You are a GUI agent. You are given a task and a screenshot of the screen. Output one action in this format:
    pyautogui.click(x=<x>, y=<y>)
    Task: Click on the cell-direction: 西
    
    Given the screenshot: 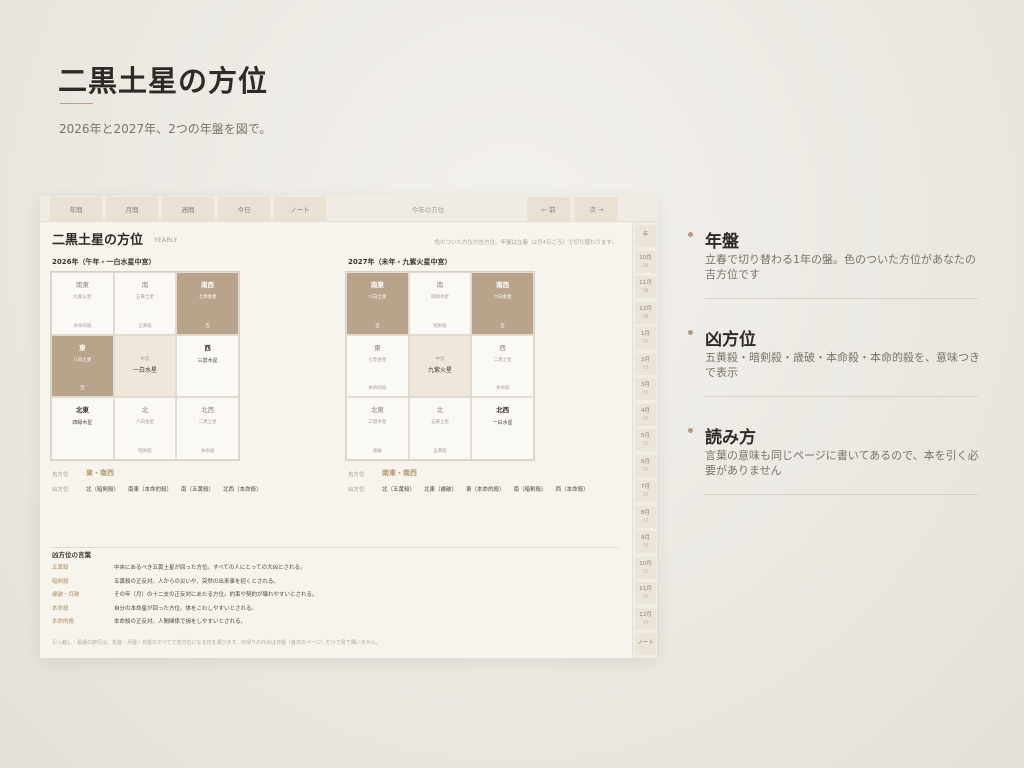 What is the action you would take?
    pyautogui.click(x=502, y=347)
    